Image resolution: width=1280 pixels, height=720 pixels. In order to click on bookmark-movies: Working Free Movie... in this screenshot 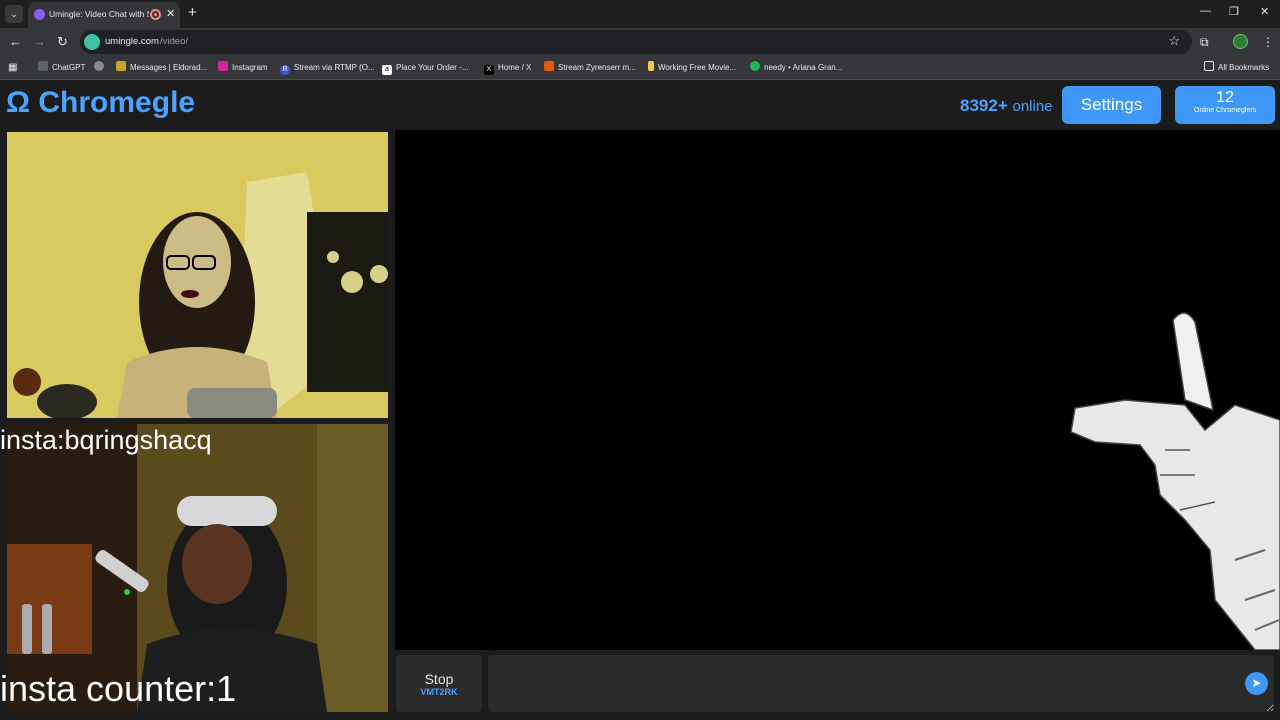, I will do `click(692, 68)`.